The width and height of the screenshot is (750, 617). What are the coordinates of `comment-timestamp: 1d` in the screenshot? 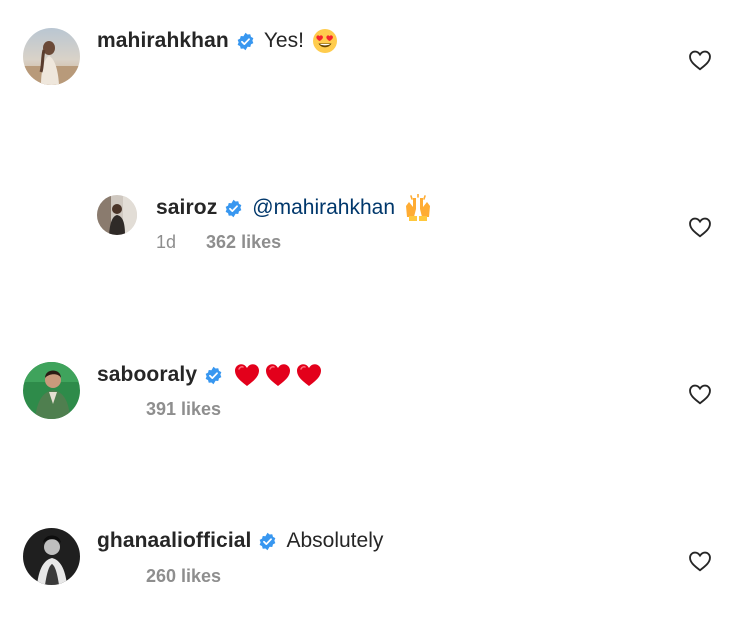 It's located at (166, 242).